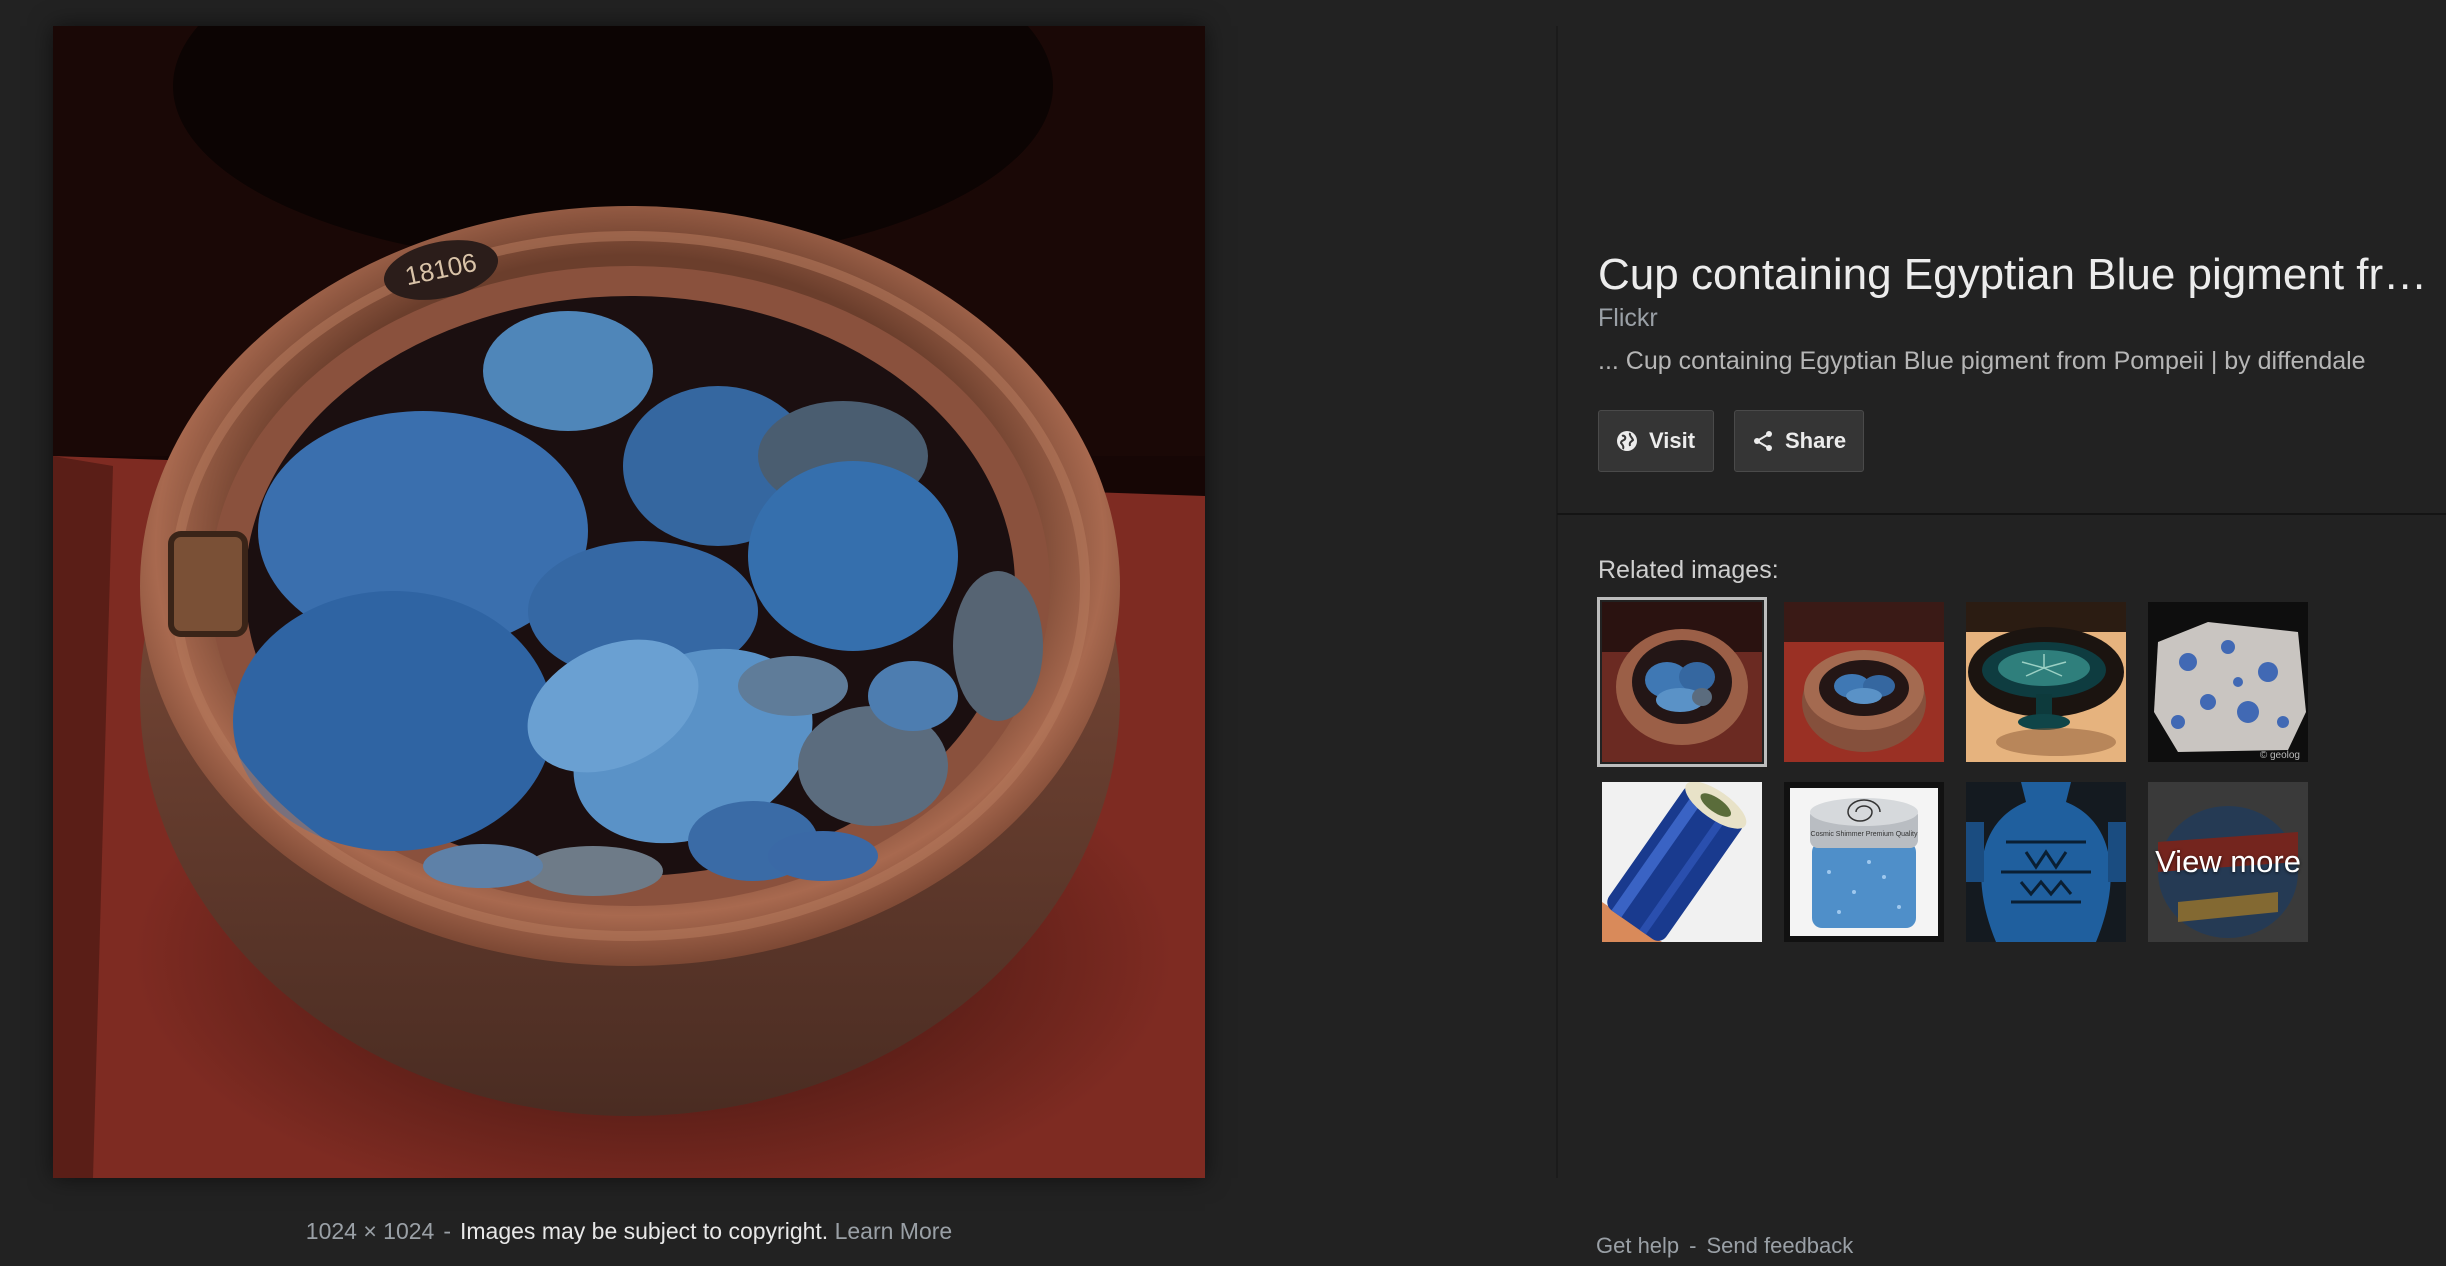  Describe the element at coordinates (1672, 440) in the screenshot. I see `visit-button-label: Visit` at that location.